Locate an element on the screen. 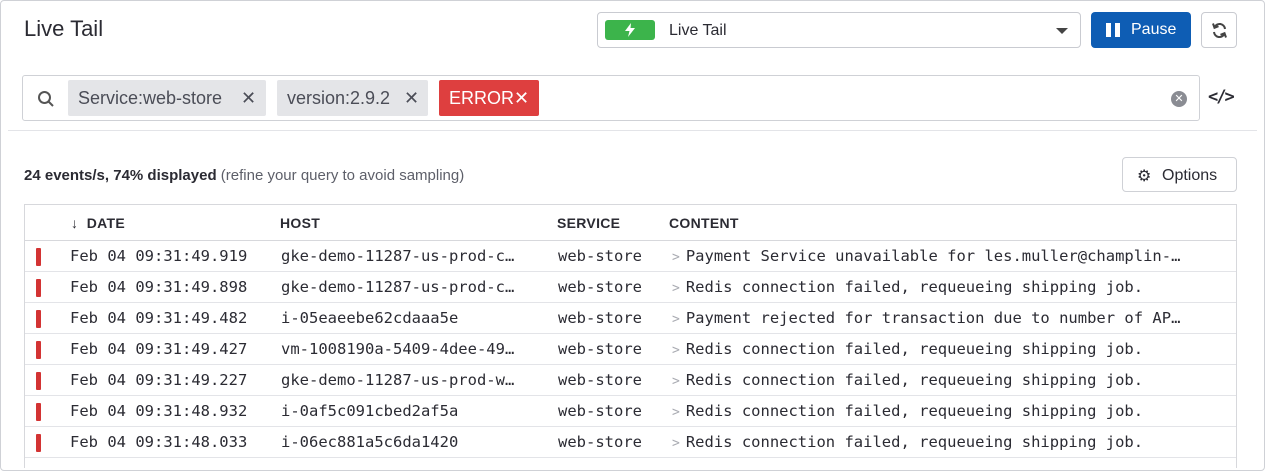  pause-icon is located at coordinates (1113, 30).